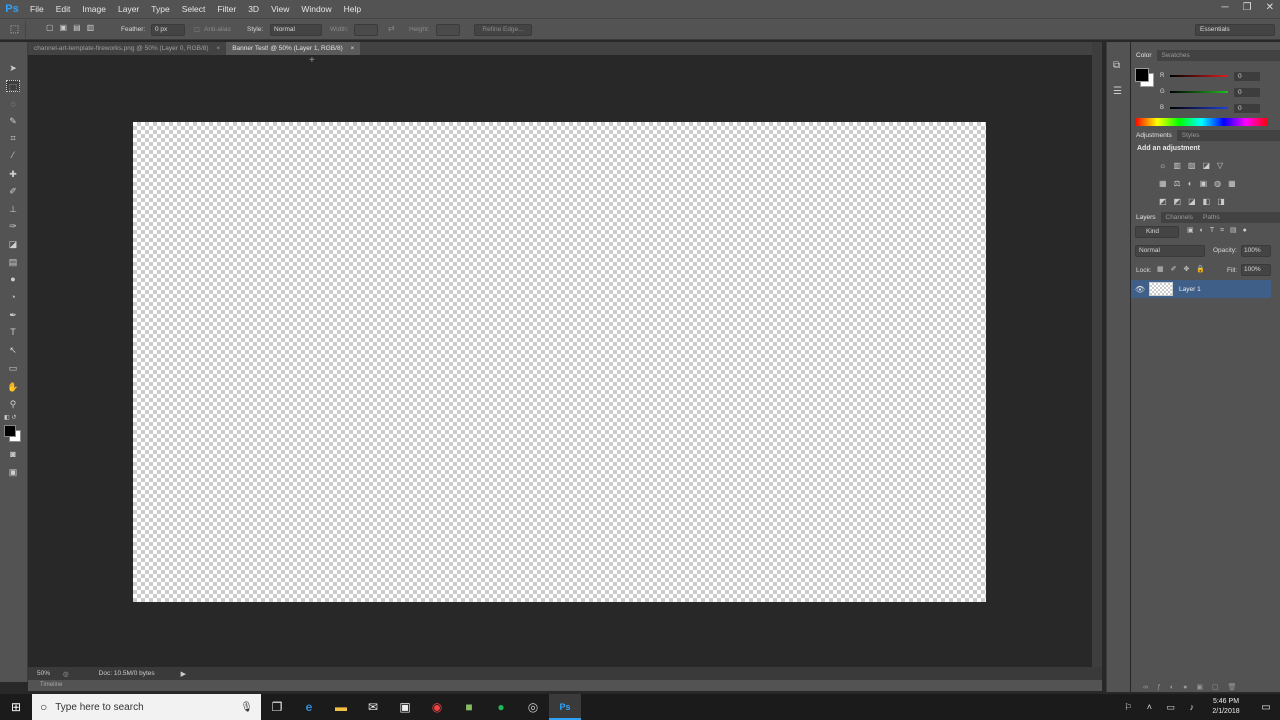  I want to click on rectangle-tool-icon: ▭, so click(13, 368).